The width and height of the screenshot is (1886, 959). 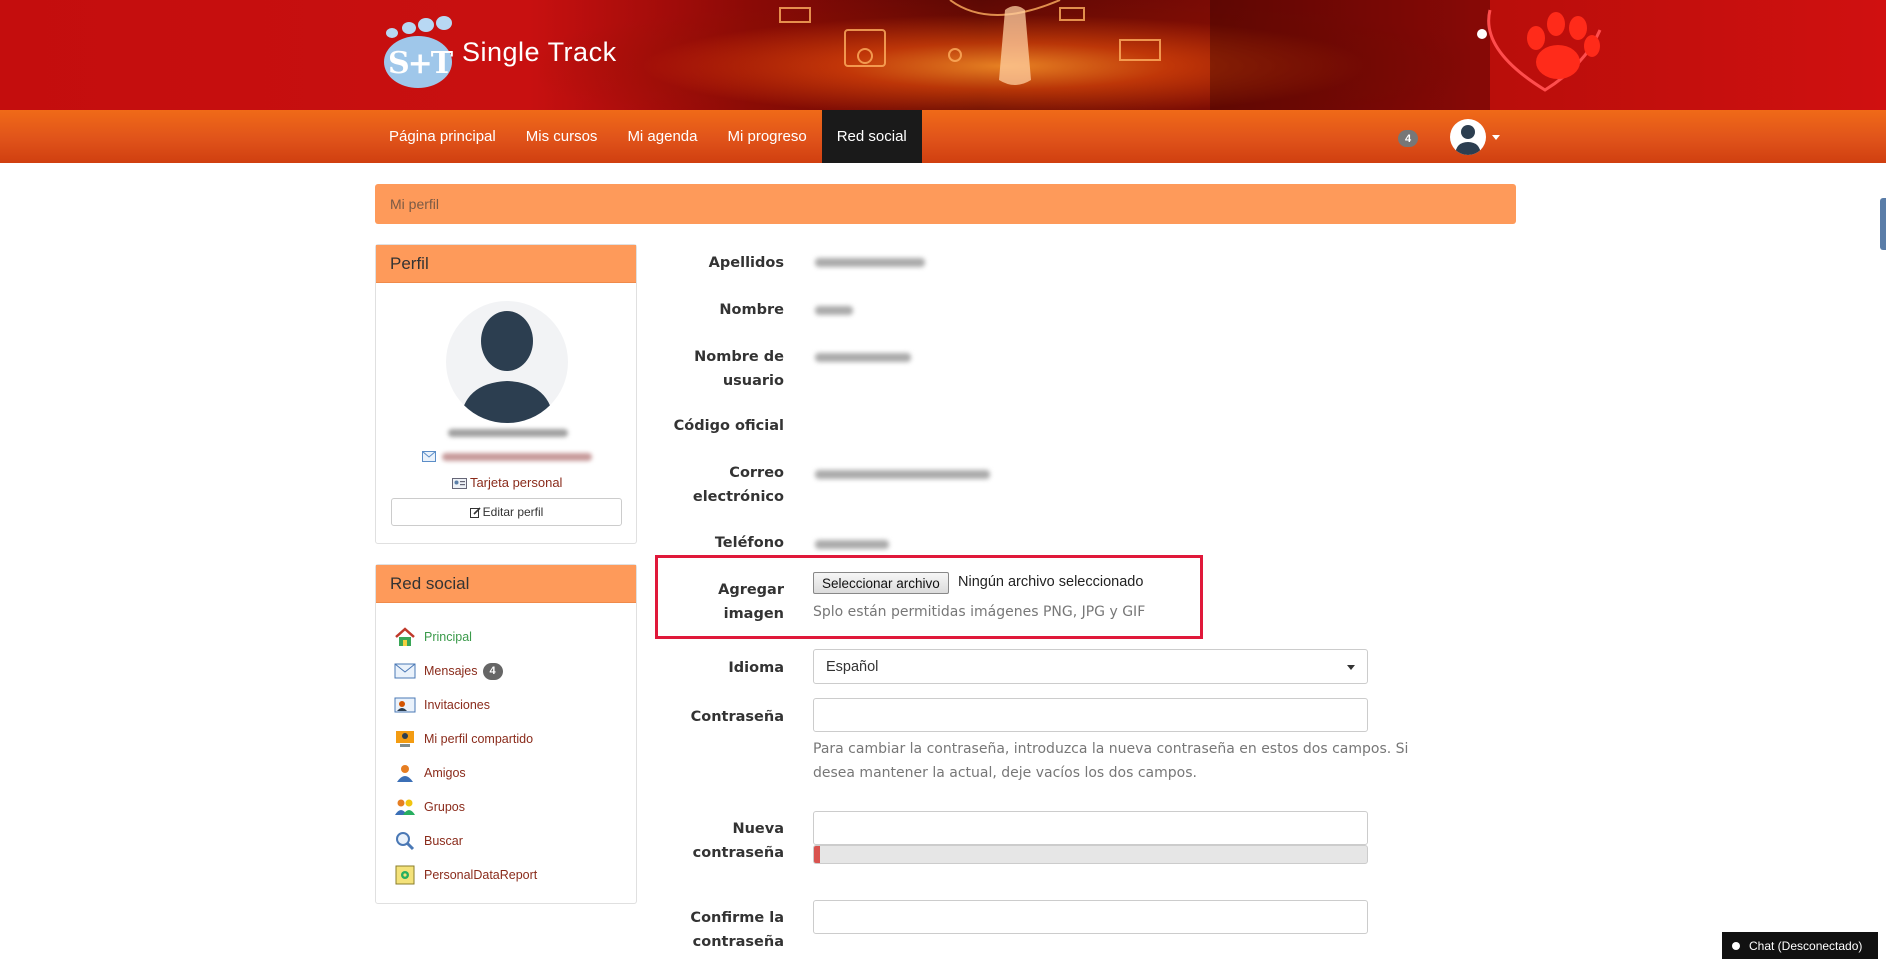 What do you see at coordinates (506, 264) in the screenshot?
I see `profile-panel-title: Perfil` at bounding box center [506, 264].